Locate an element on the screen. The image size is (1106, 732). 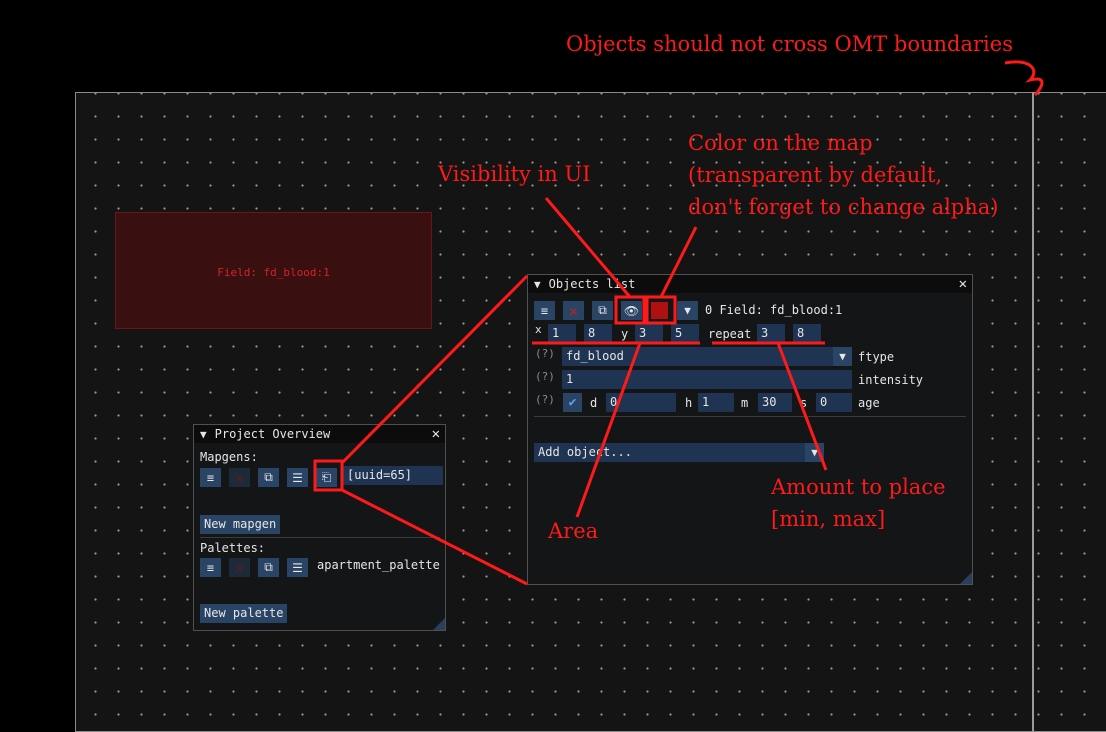
window-title: Objects list is located at coordinates (592, 284).